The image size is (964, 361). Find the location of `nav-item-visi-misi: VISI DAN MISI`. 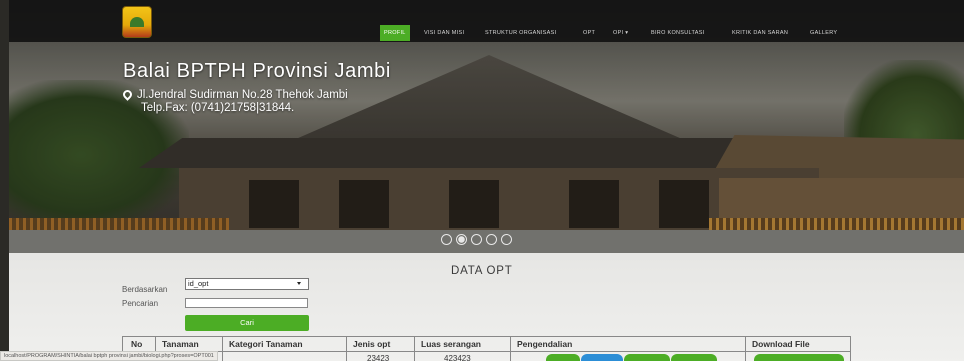

nav-item-visi-misi: VISI DAN MISI is located at coordinates (444, 33).